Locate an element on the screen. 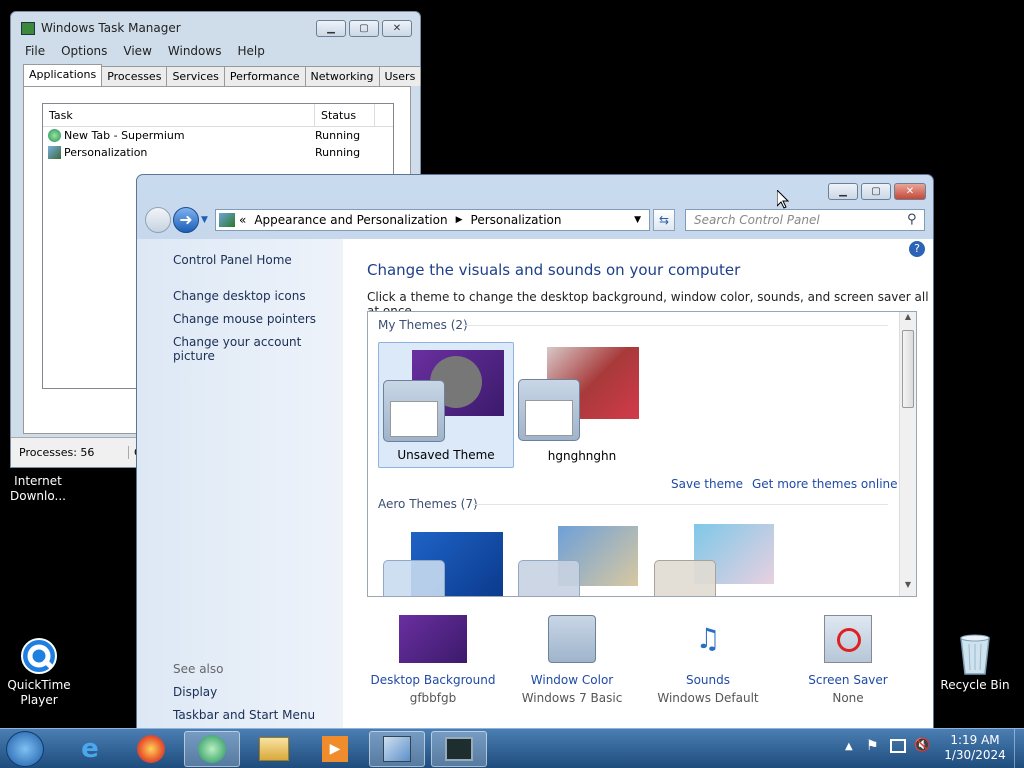  tab-performance: Performance is located at coordinates (264, 76).